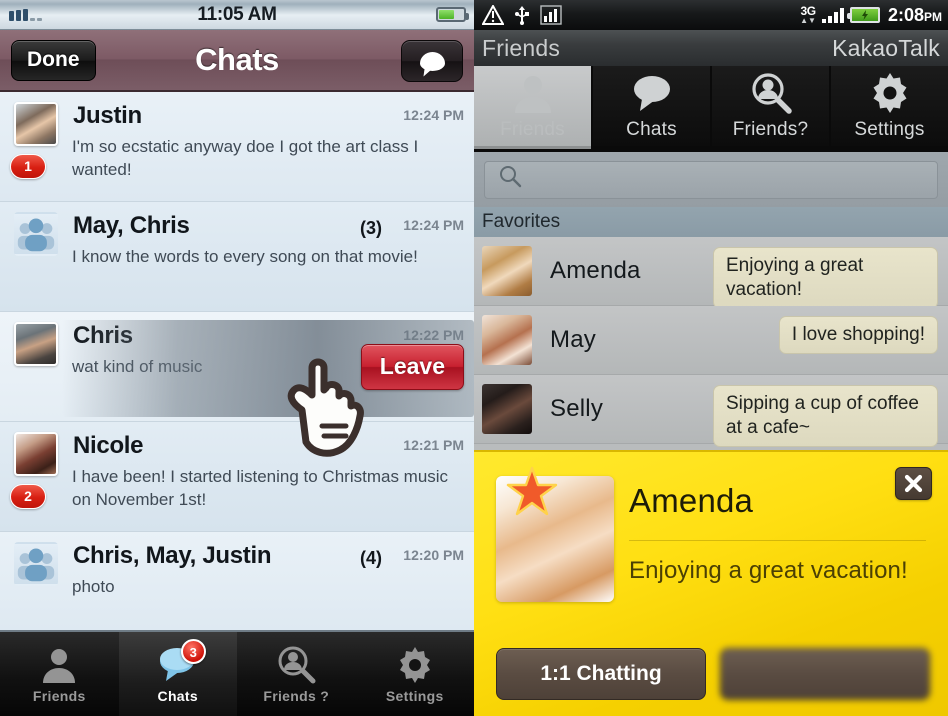 This screenshot has height=716, width=948. I want to click on chat-time: 12:21 PM, so click(433, 445).